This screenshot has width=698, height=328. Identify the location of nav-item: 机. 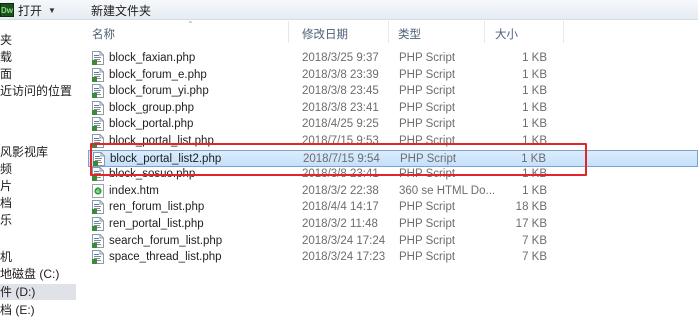
(6, 257).